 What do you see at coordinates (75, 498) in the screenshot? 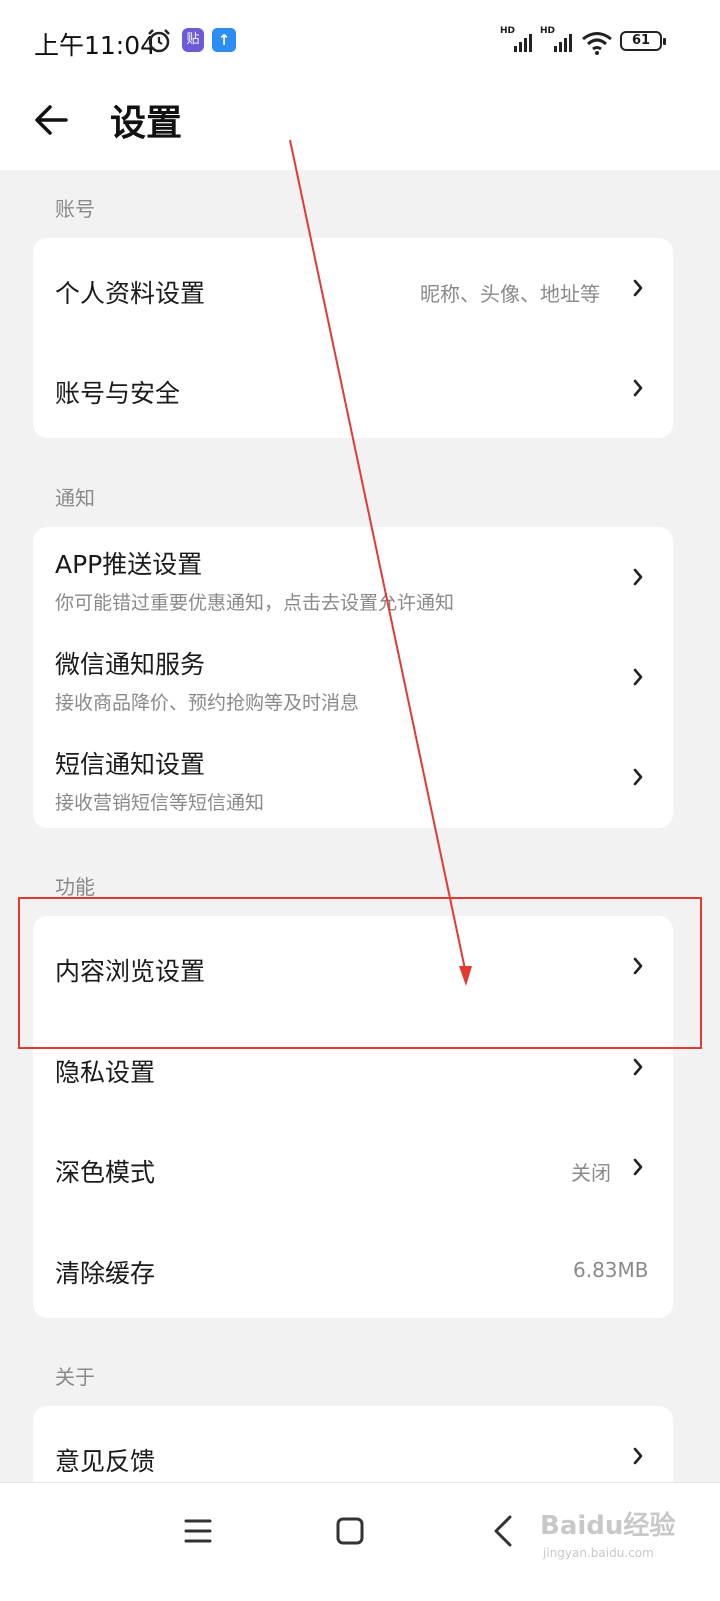
I see `section-label-notification: 通知` at bounding box center [75, 498].